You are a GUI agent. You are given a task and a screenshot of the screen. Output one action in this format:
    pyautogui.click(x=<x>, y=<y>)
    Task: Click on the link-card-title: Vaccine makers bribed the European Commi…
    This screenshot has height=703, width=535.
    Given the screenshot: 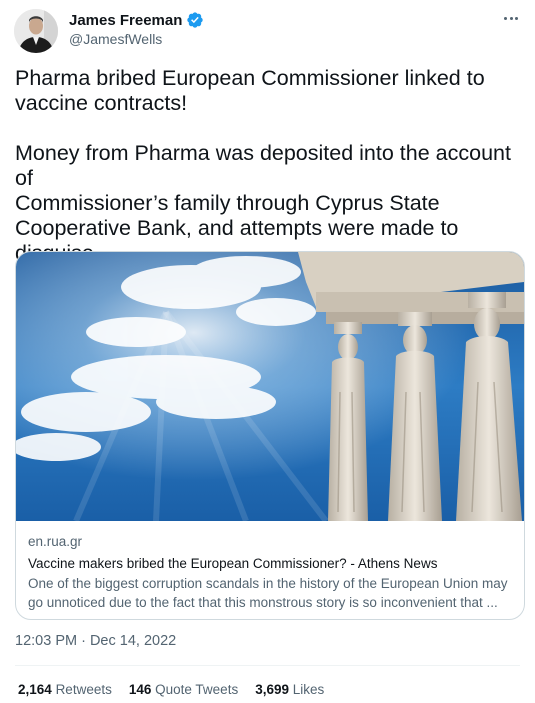 What is the action you would take?
    pyautogui.click(x=272, y=564)
    